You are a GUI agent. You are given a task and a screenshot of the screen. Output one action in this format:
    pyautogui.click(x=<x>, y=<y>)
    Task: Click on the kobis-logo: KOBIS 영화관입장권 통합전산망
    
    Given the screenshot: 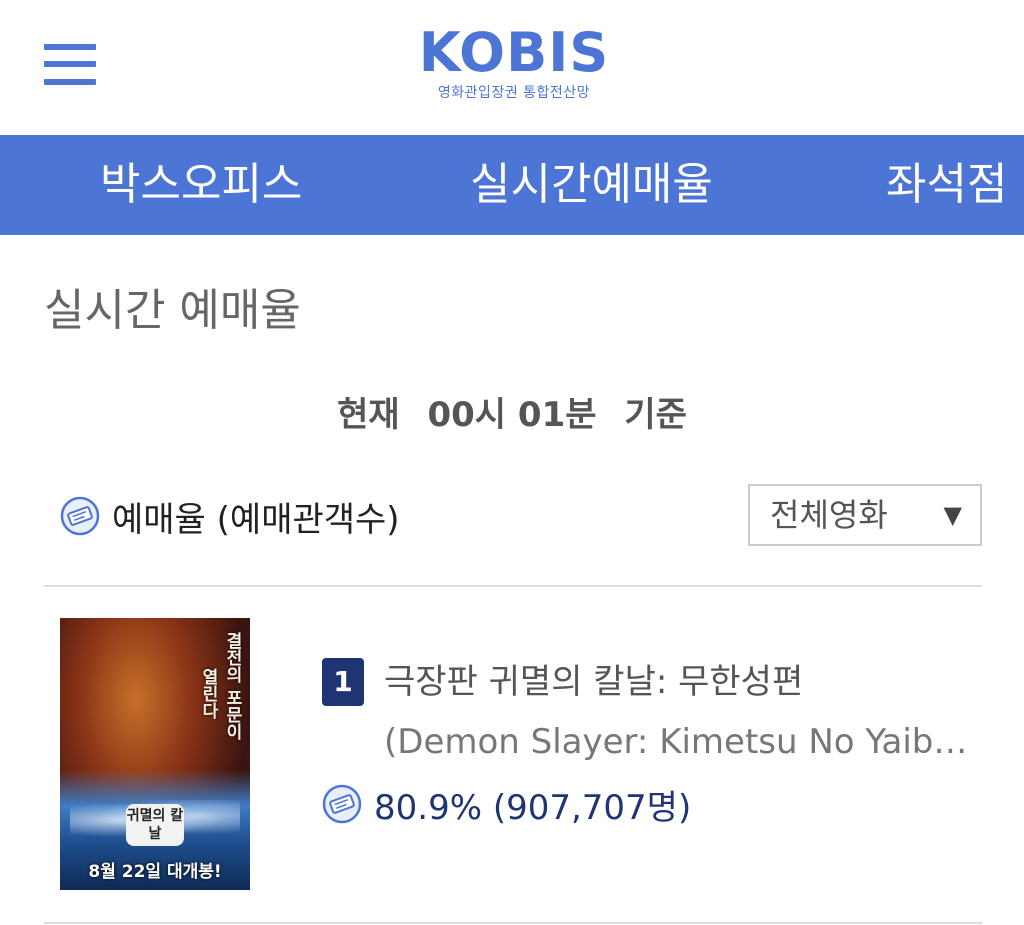 What is the action you would take?
    pyautogui.click(x=514, y=63)
    